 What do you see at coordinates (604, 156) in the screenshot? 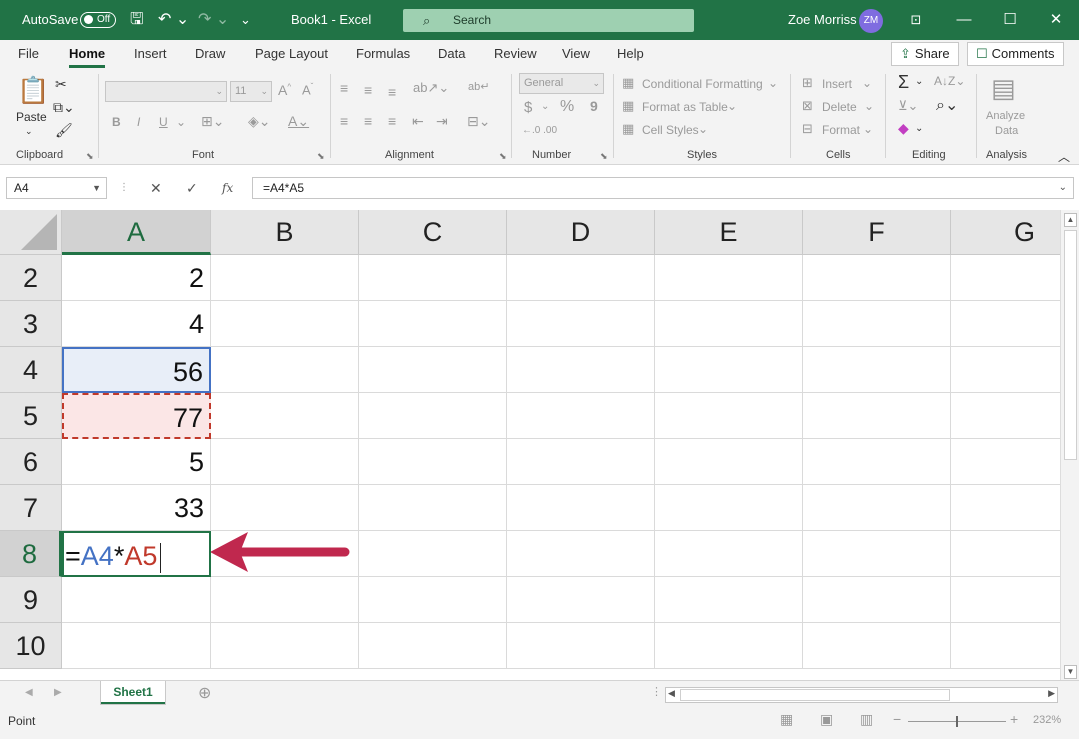
I see `number-launcher-icon: ⬊` at bounding box center [604, 156].